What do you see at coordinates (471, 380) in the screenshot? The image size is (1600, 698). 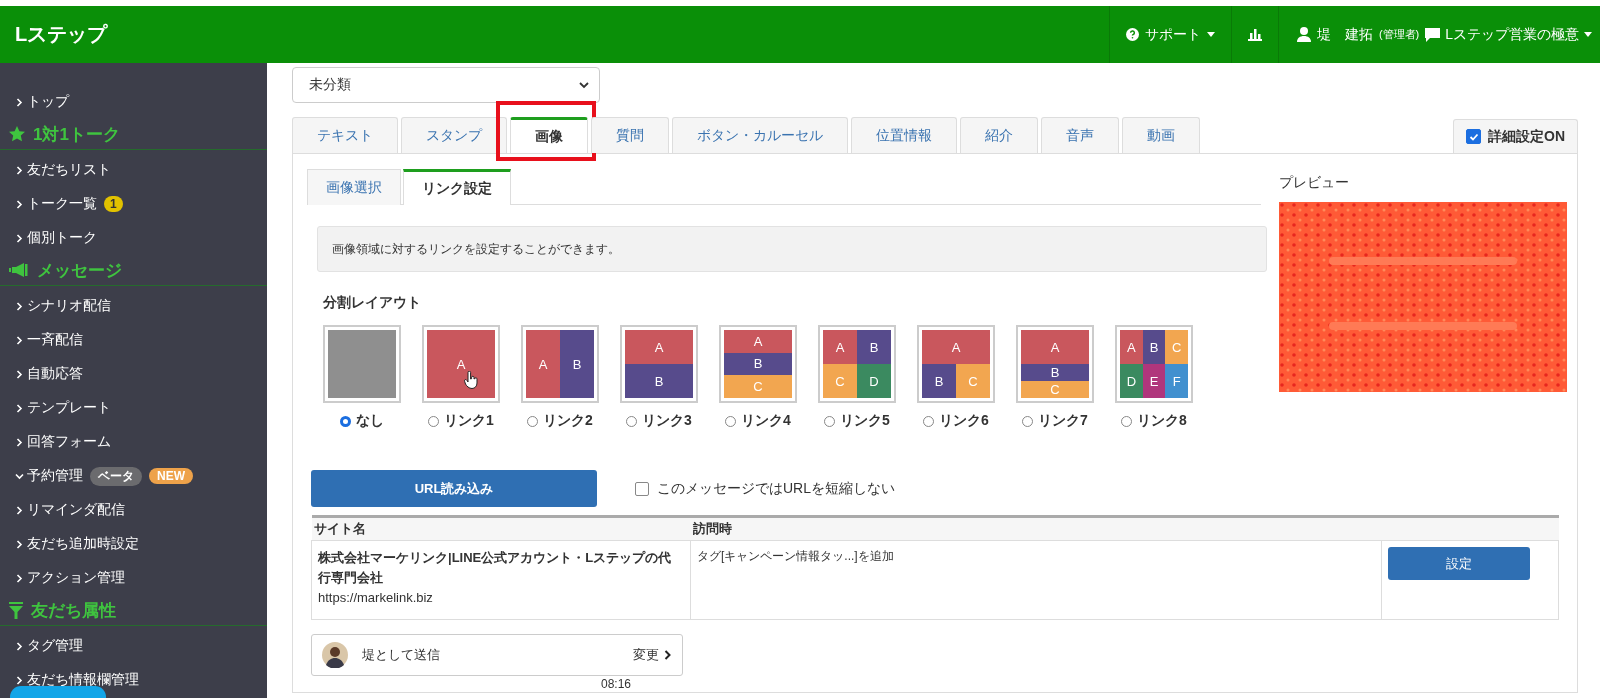 I see `hand-cursor-icon` at bounding box center [471, 380].